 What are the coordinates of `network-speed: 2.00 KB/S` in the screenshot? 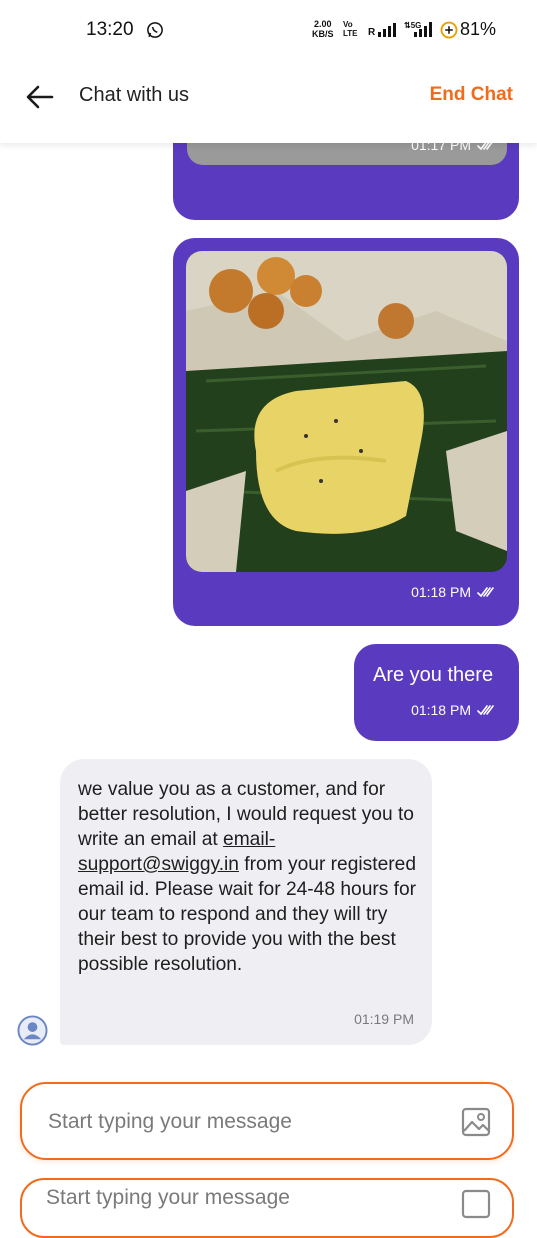 It's located at (323, 29).